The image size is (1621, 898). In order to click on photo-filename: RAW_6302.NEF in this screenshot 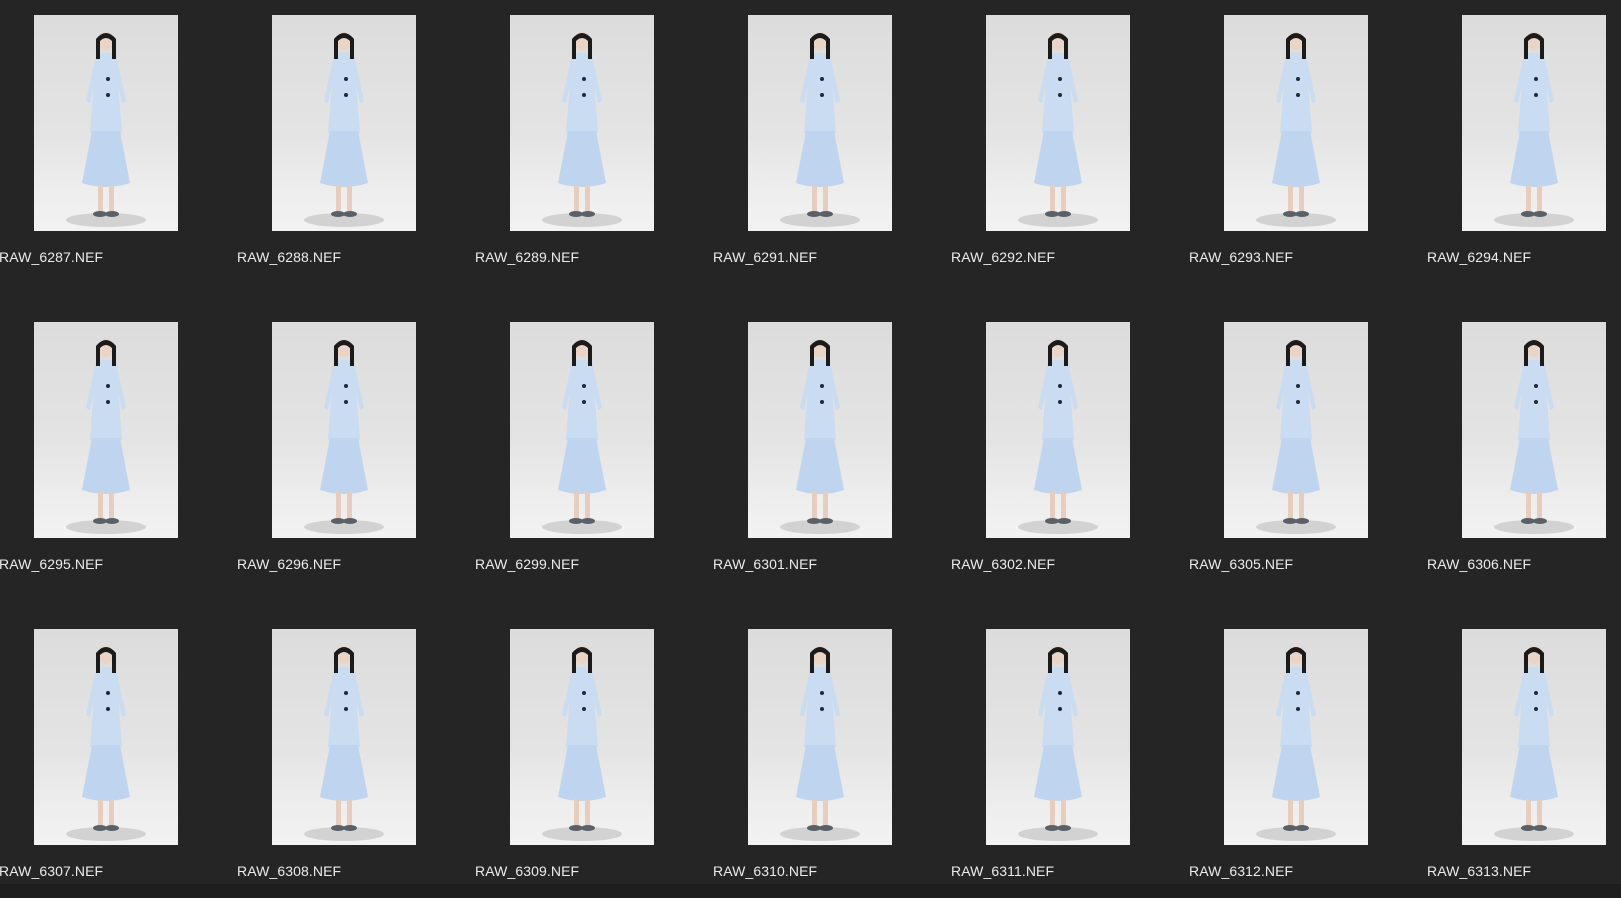, I will do `click(1003, 564)`.